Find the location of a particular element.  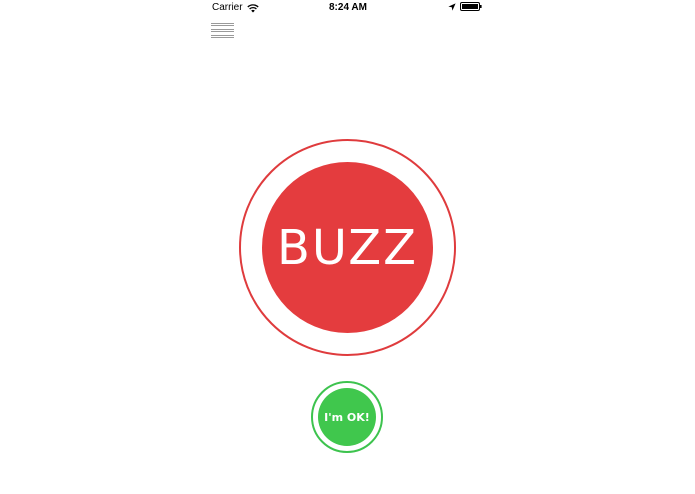

carrier-label: Carrier is located at coordinates (227, 7).